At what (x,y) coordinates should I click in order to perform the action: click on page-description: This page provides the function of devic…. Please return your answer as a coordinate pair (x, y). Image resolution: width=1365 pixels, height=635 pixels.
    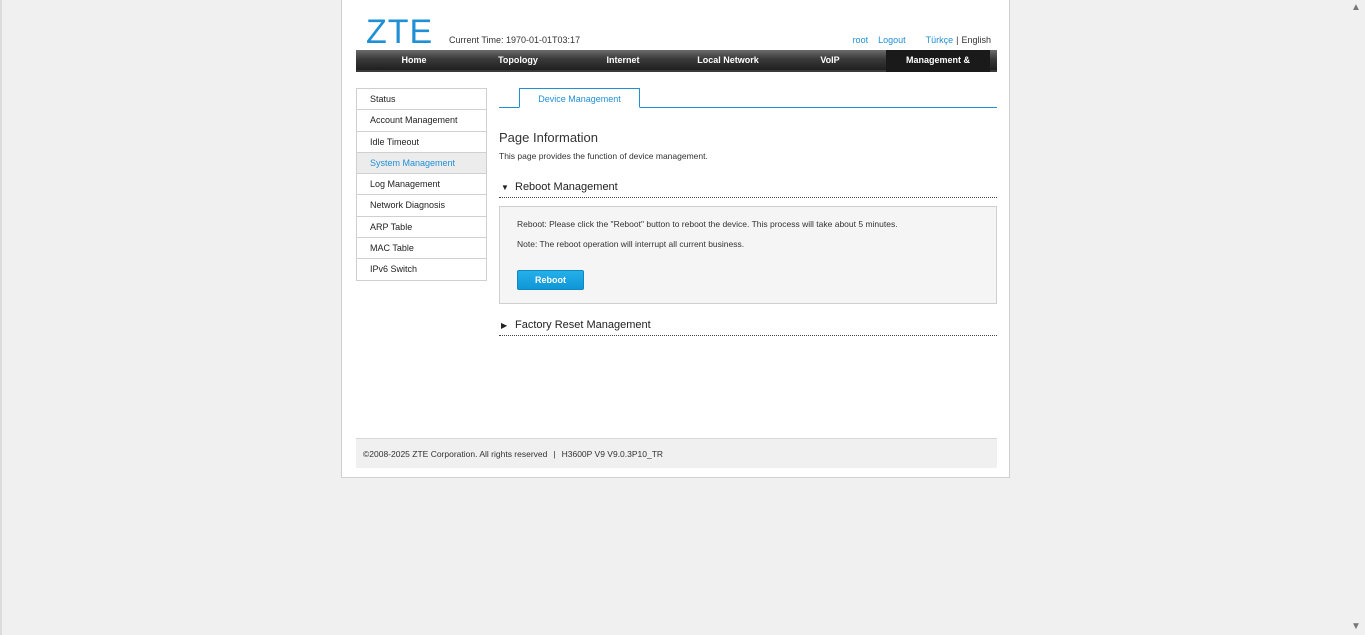
    Looking at the image, I should click on (603, 156).